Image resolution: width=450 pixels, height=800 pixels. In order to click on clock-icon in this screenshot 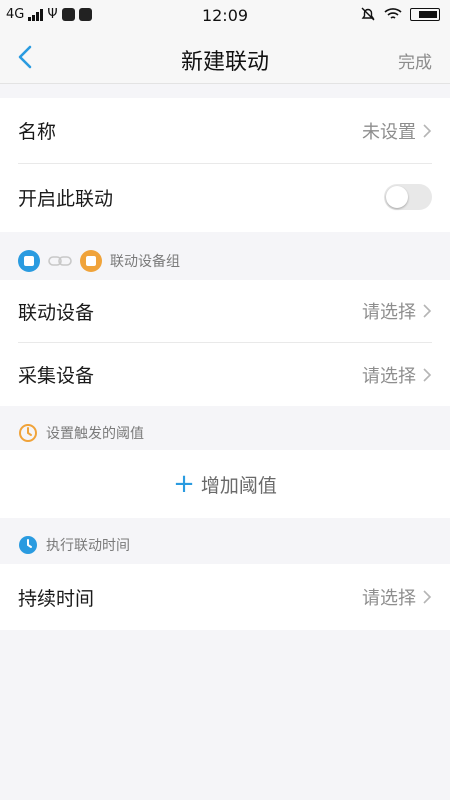, I will do `click(28, 545)`.